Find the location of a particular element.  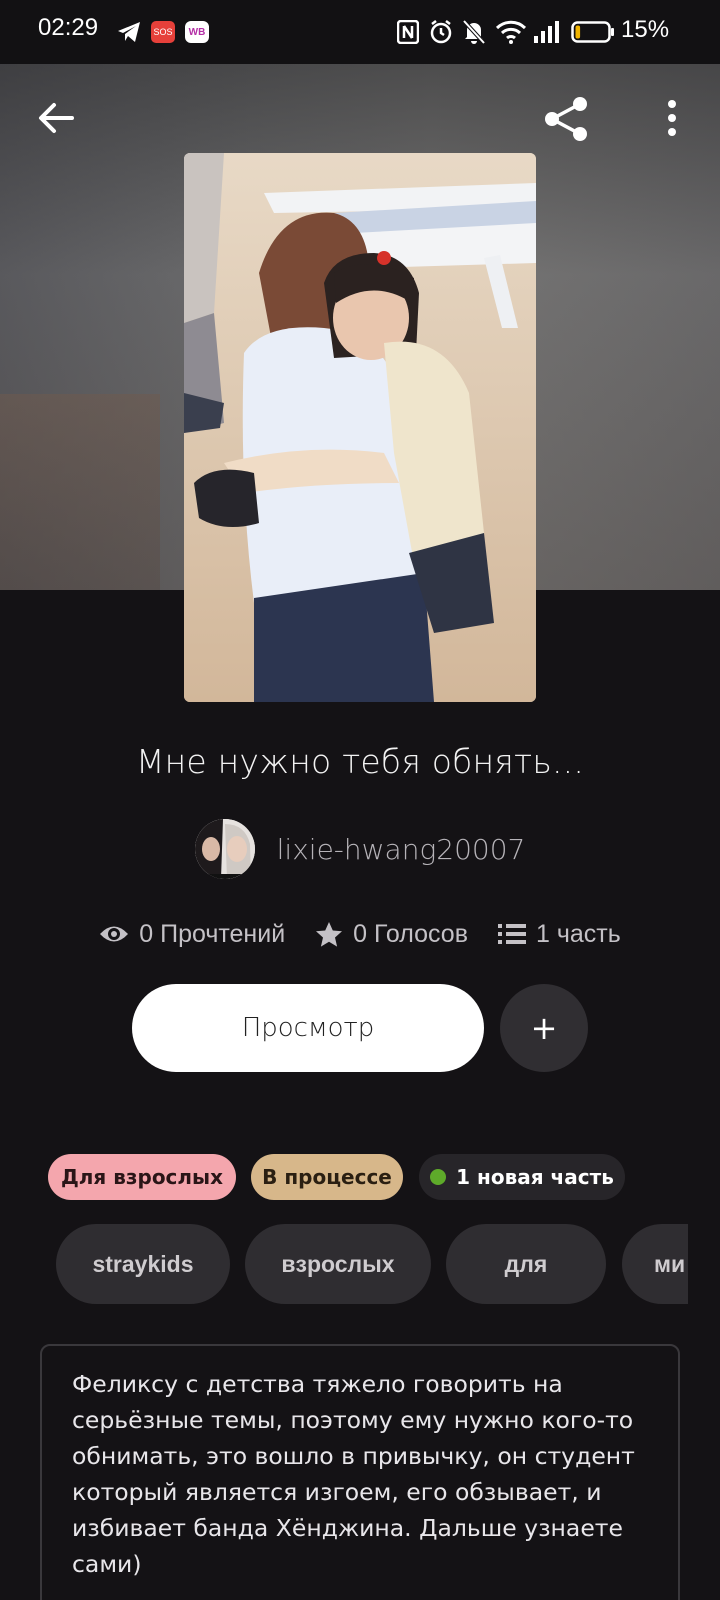

tag-chip: взрослых is located at coordinates (338, 1264).